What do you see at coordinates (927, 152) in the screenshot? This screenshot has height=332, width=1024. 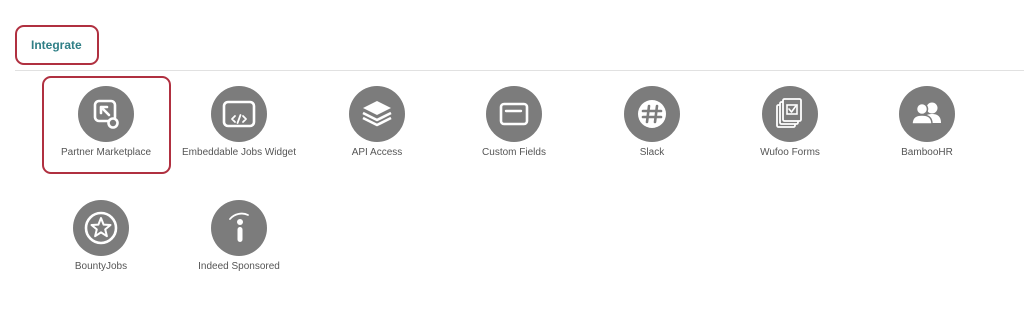 I see `integration-label: BambooHR` at bounding box center [927, 152].